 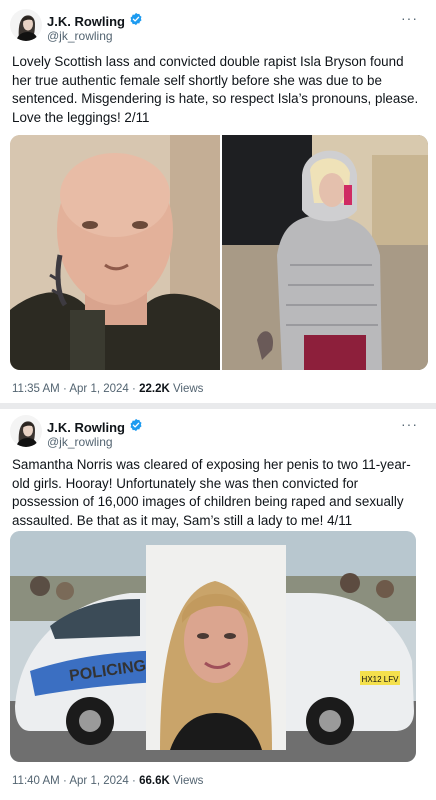 I want to click on tweet-meta: 11:35 AM · Apr 1, 2024 · 22.2K Views, so click(x=107, y=389).